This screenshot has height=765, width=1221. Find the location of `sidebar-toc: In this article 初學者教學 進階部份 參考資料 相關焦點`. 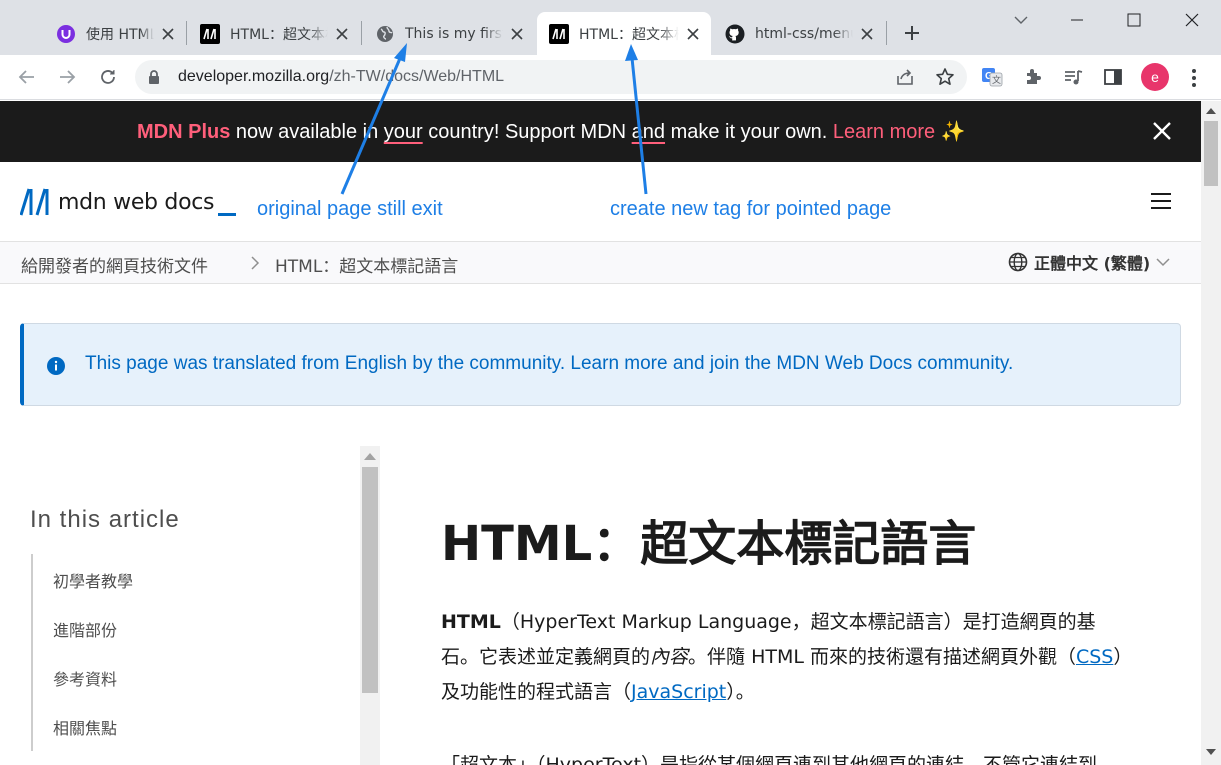

sidebar-toc: In this article 初學者教學 進階部份 參考資料 相關焦點 is located at coordinates (190, 605).